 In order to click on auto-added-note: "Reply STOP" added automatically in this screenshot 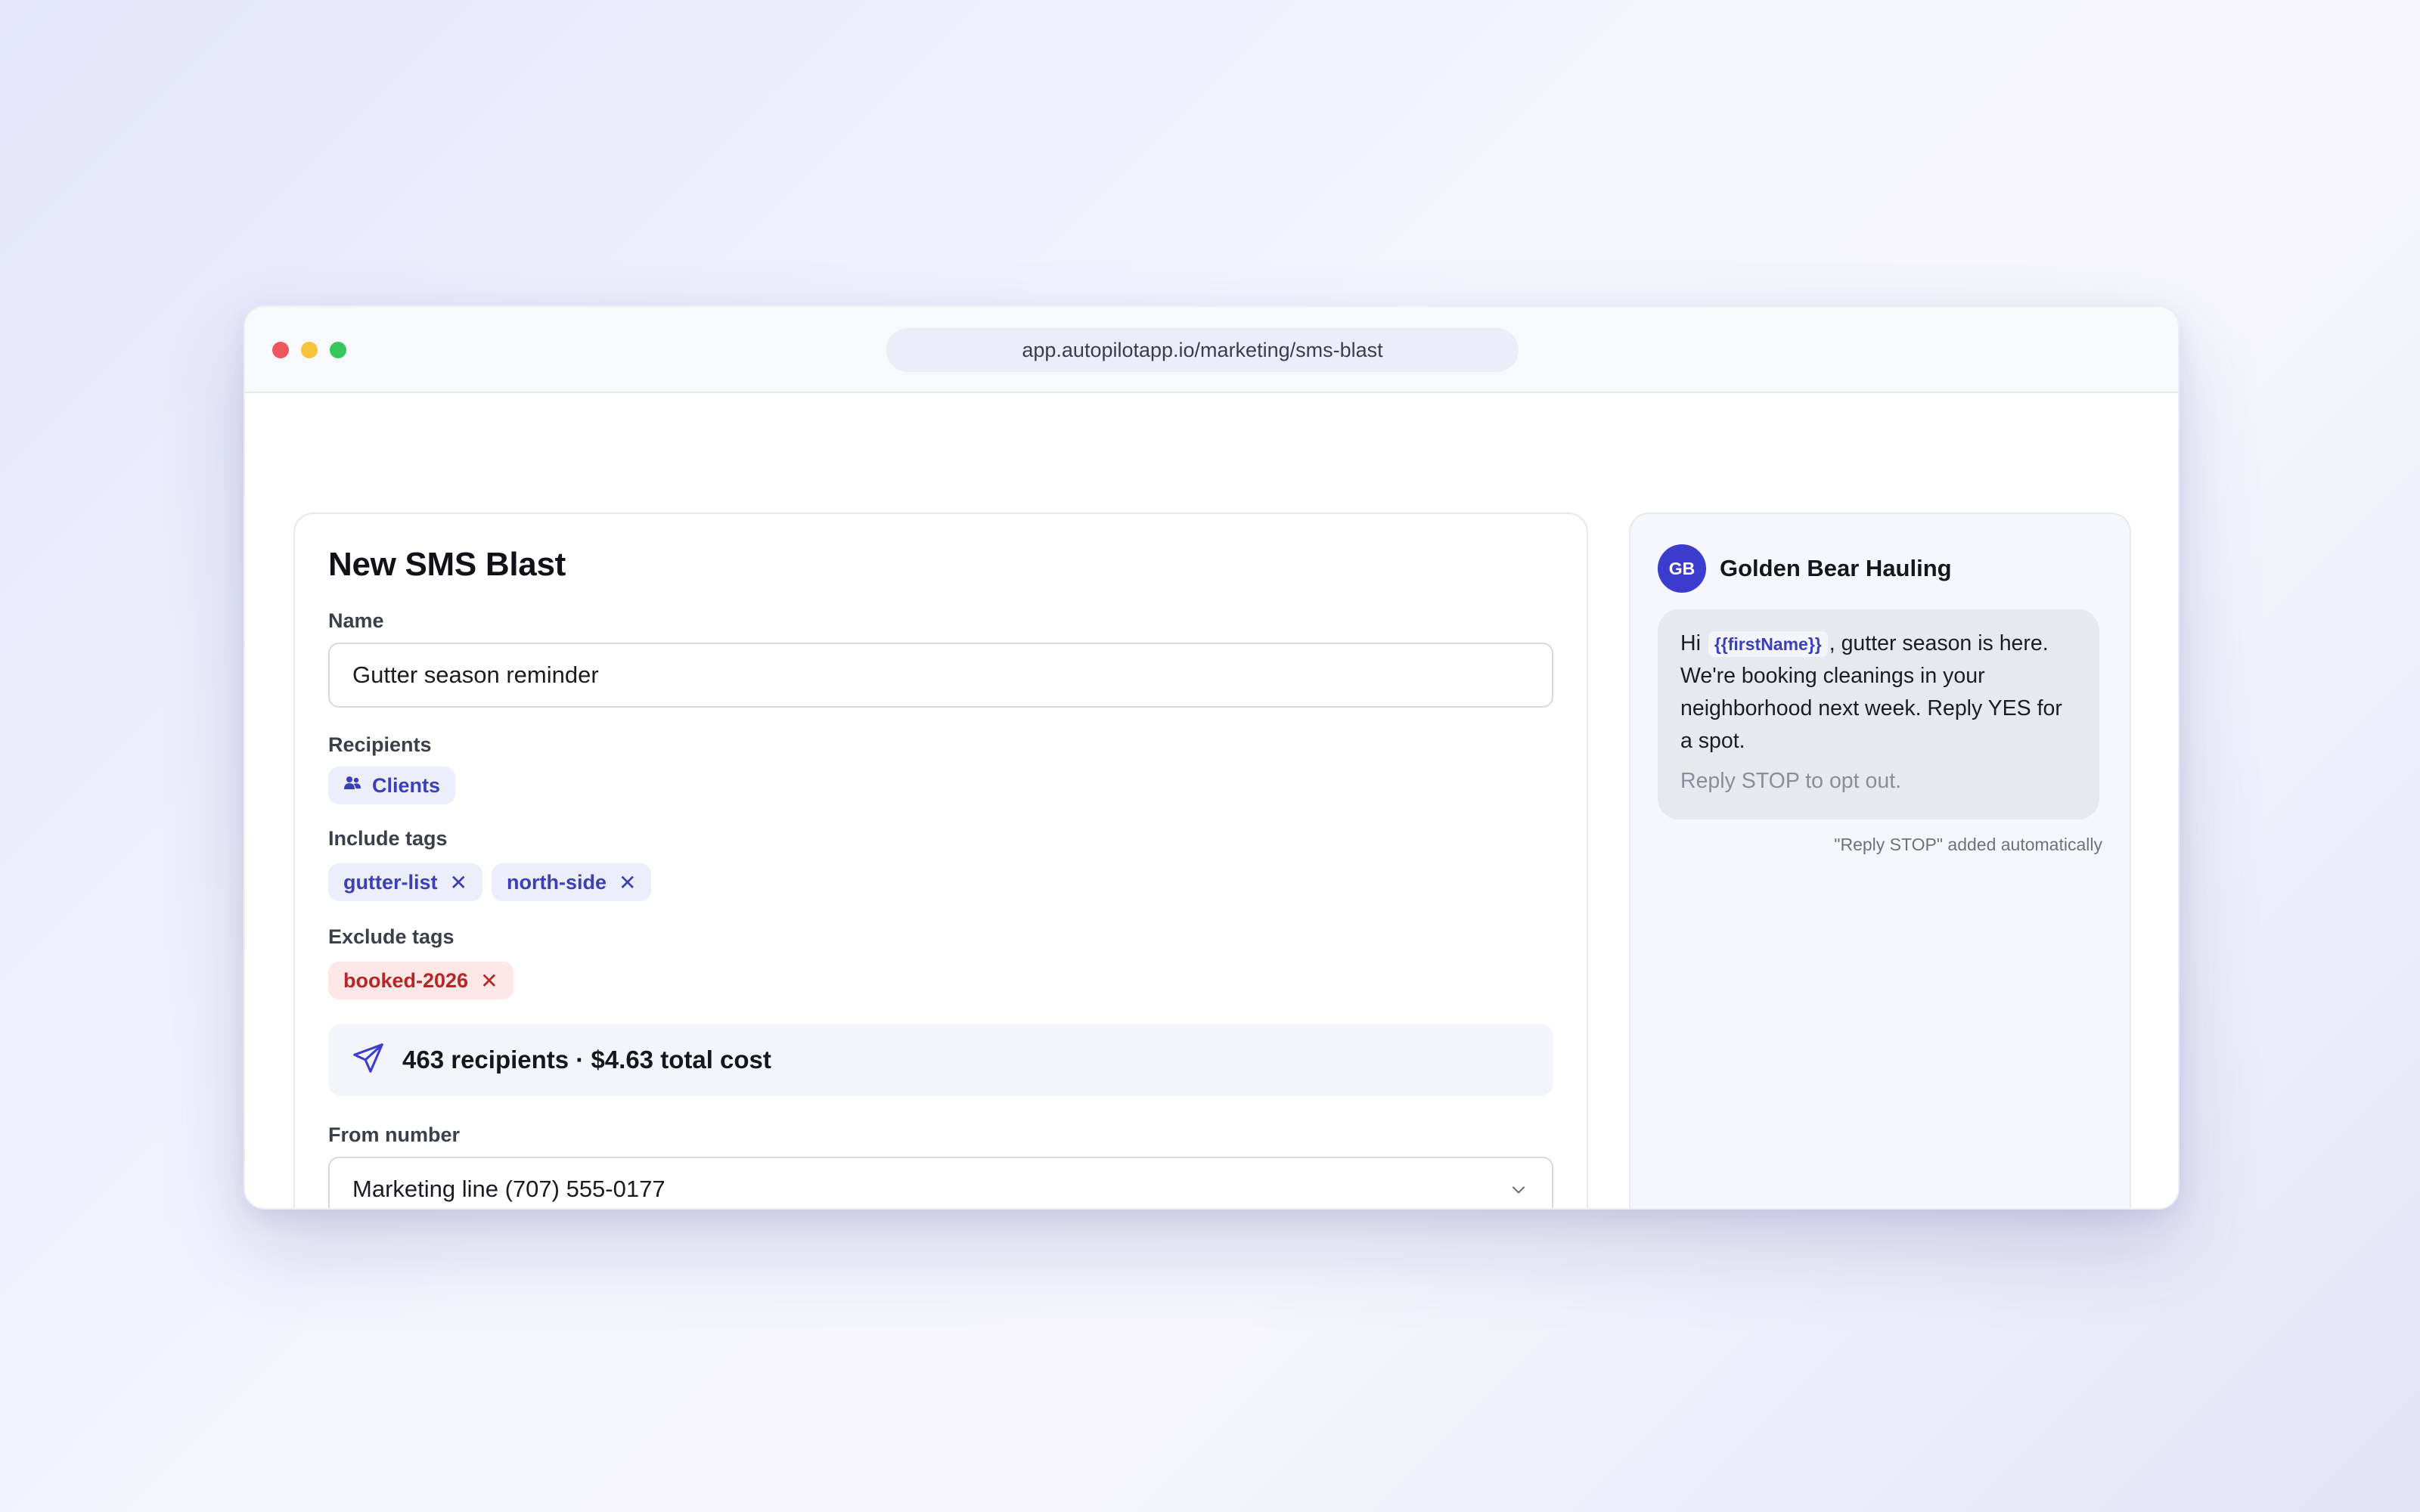, I will do `click(1968, 844)`.